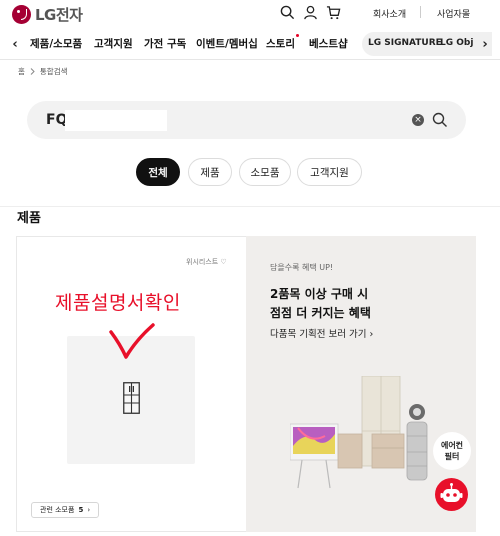  I want to click on redacted-area, so click(116, 120).